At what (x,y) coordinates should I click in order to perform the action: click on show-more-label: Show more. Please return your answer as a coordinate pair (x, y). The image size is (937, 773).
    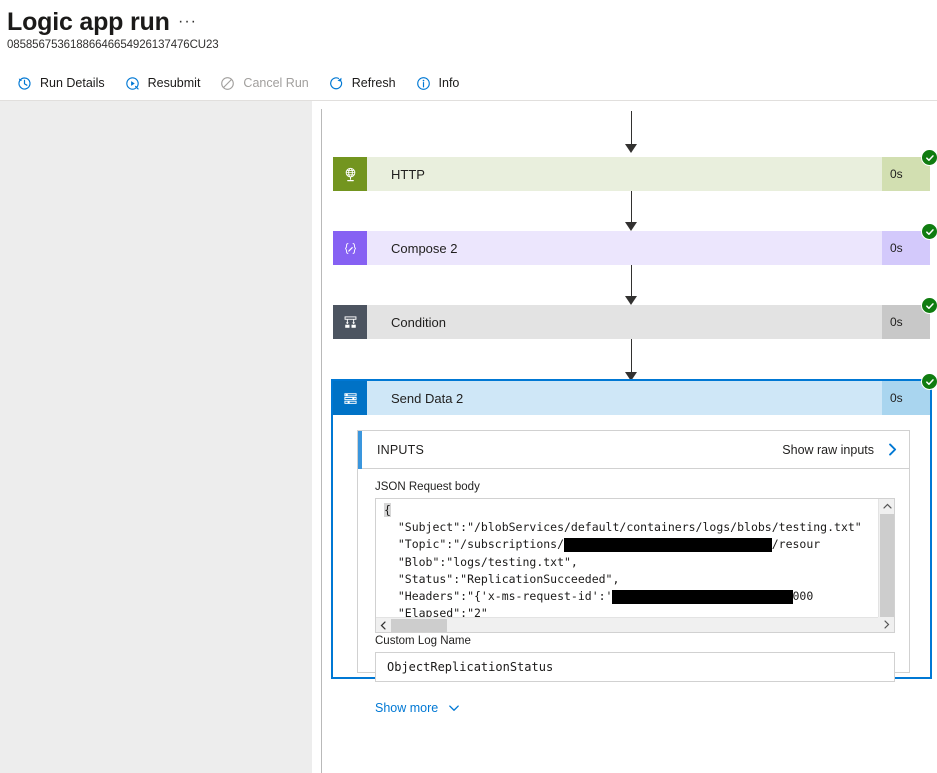
    Looking at the image, I should click on (407, 708).